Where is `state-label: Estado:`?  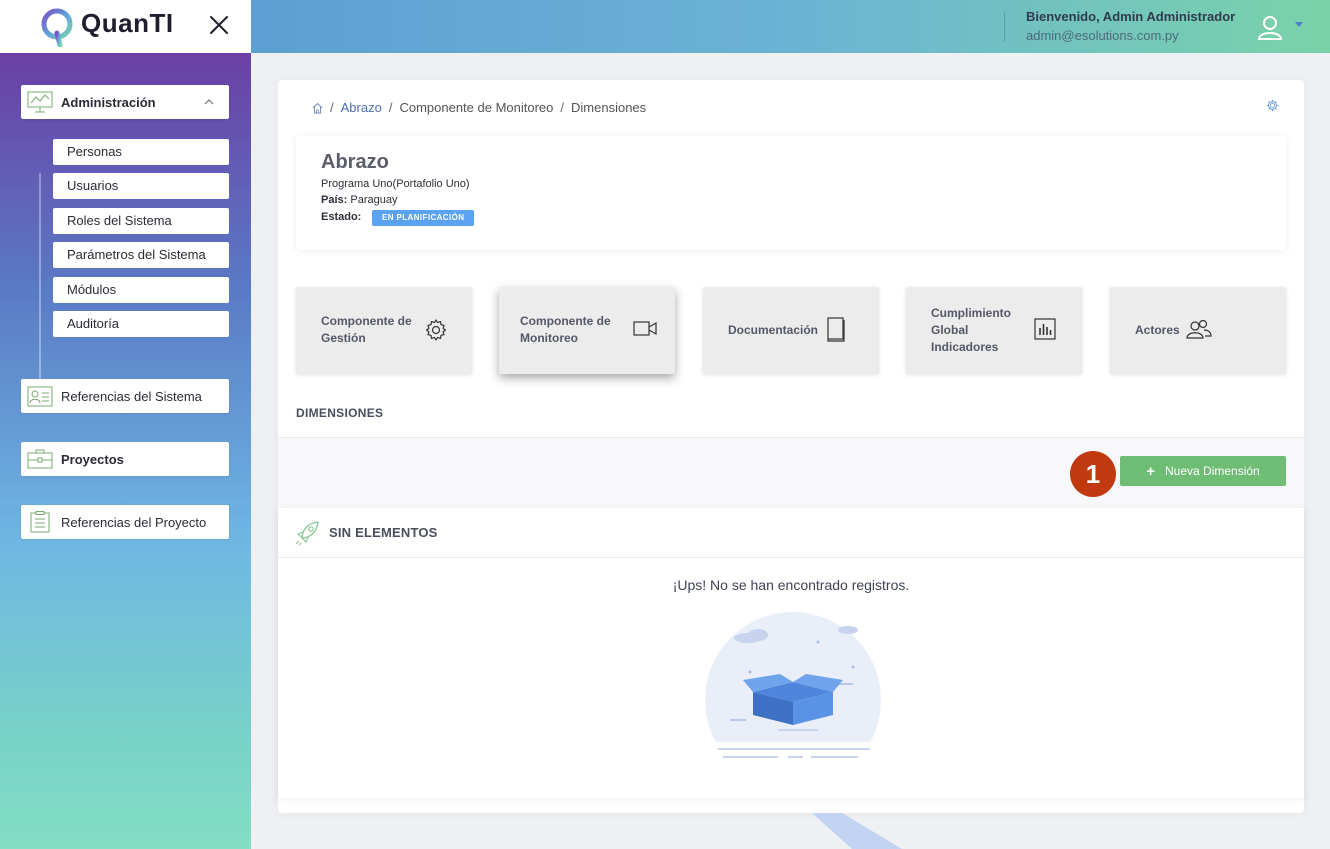 state-label: Estado: is located at coordinates (341, 217).